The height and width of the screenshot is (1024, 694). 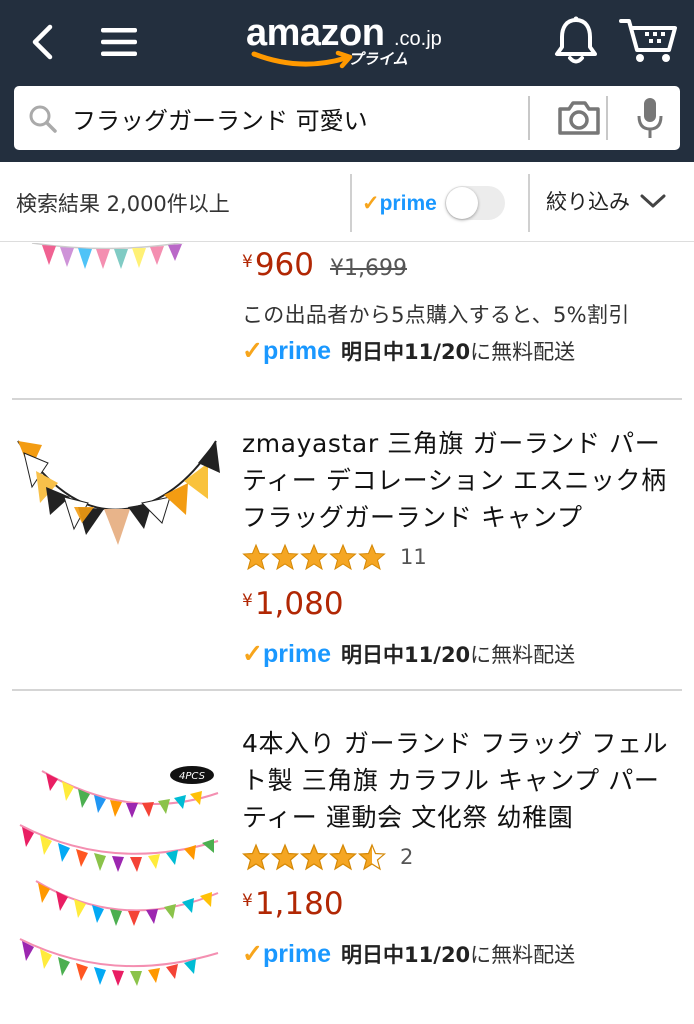 What do you see at coordinates (462, 267) in the screenshot?
I see `price-row: ¥ 960 ¥1,699` at bounding box center [462, 267].